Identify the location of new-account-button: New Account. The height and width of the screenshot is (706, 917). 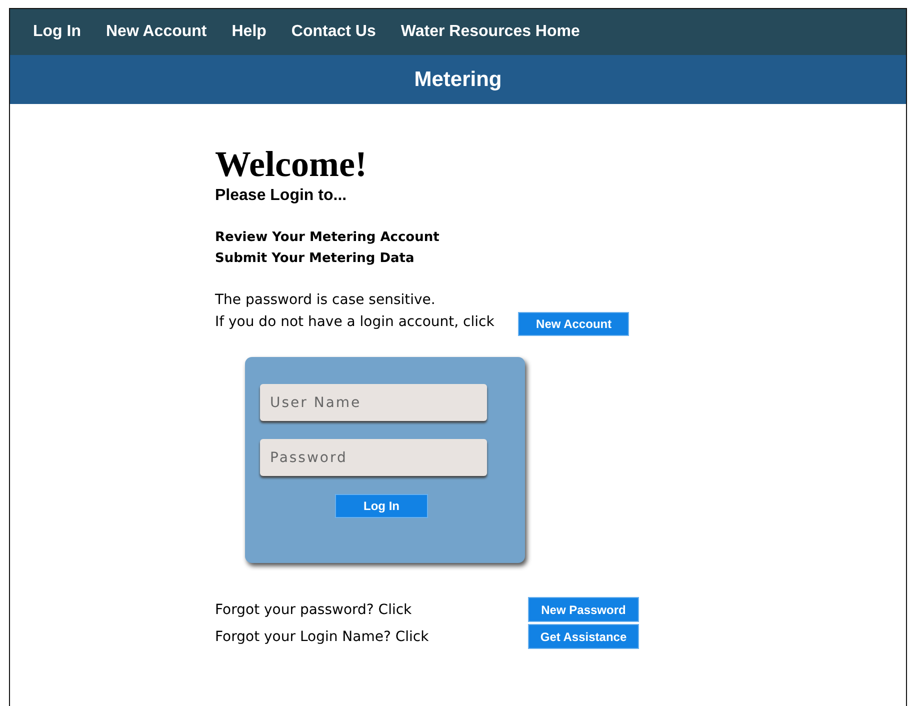
(574, 324).